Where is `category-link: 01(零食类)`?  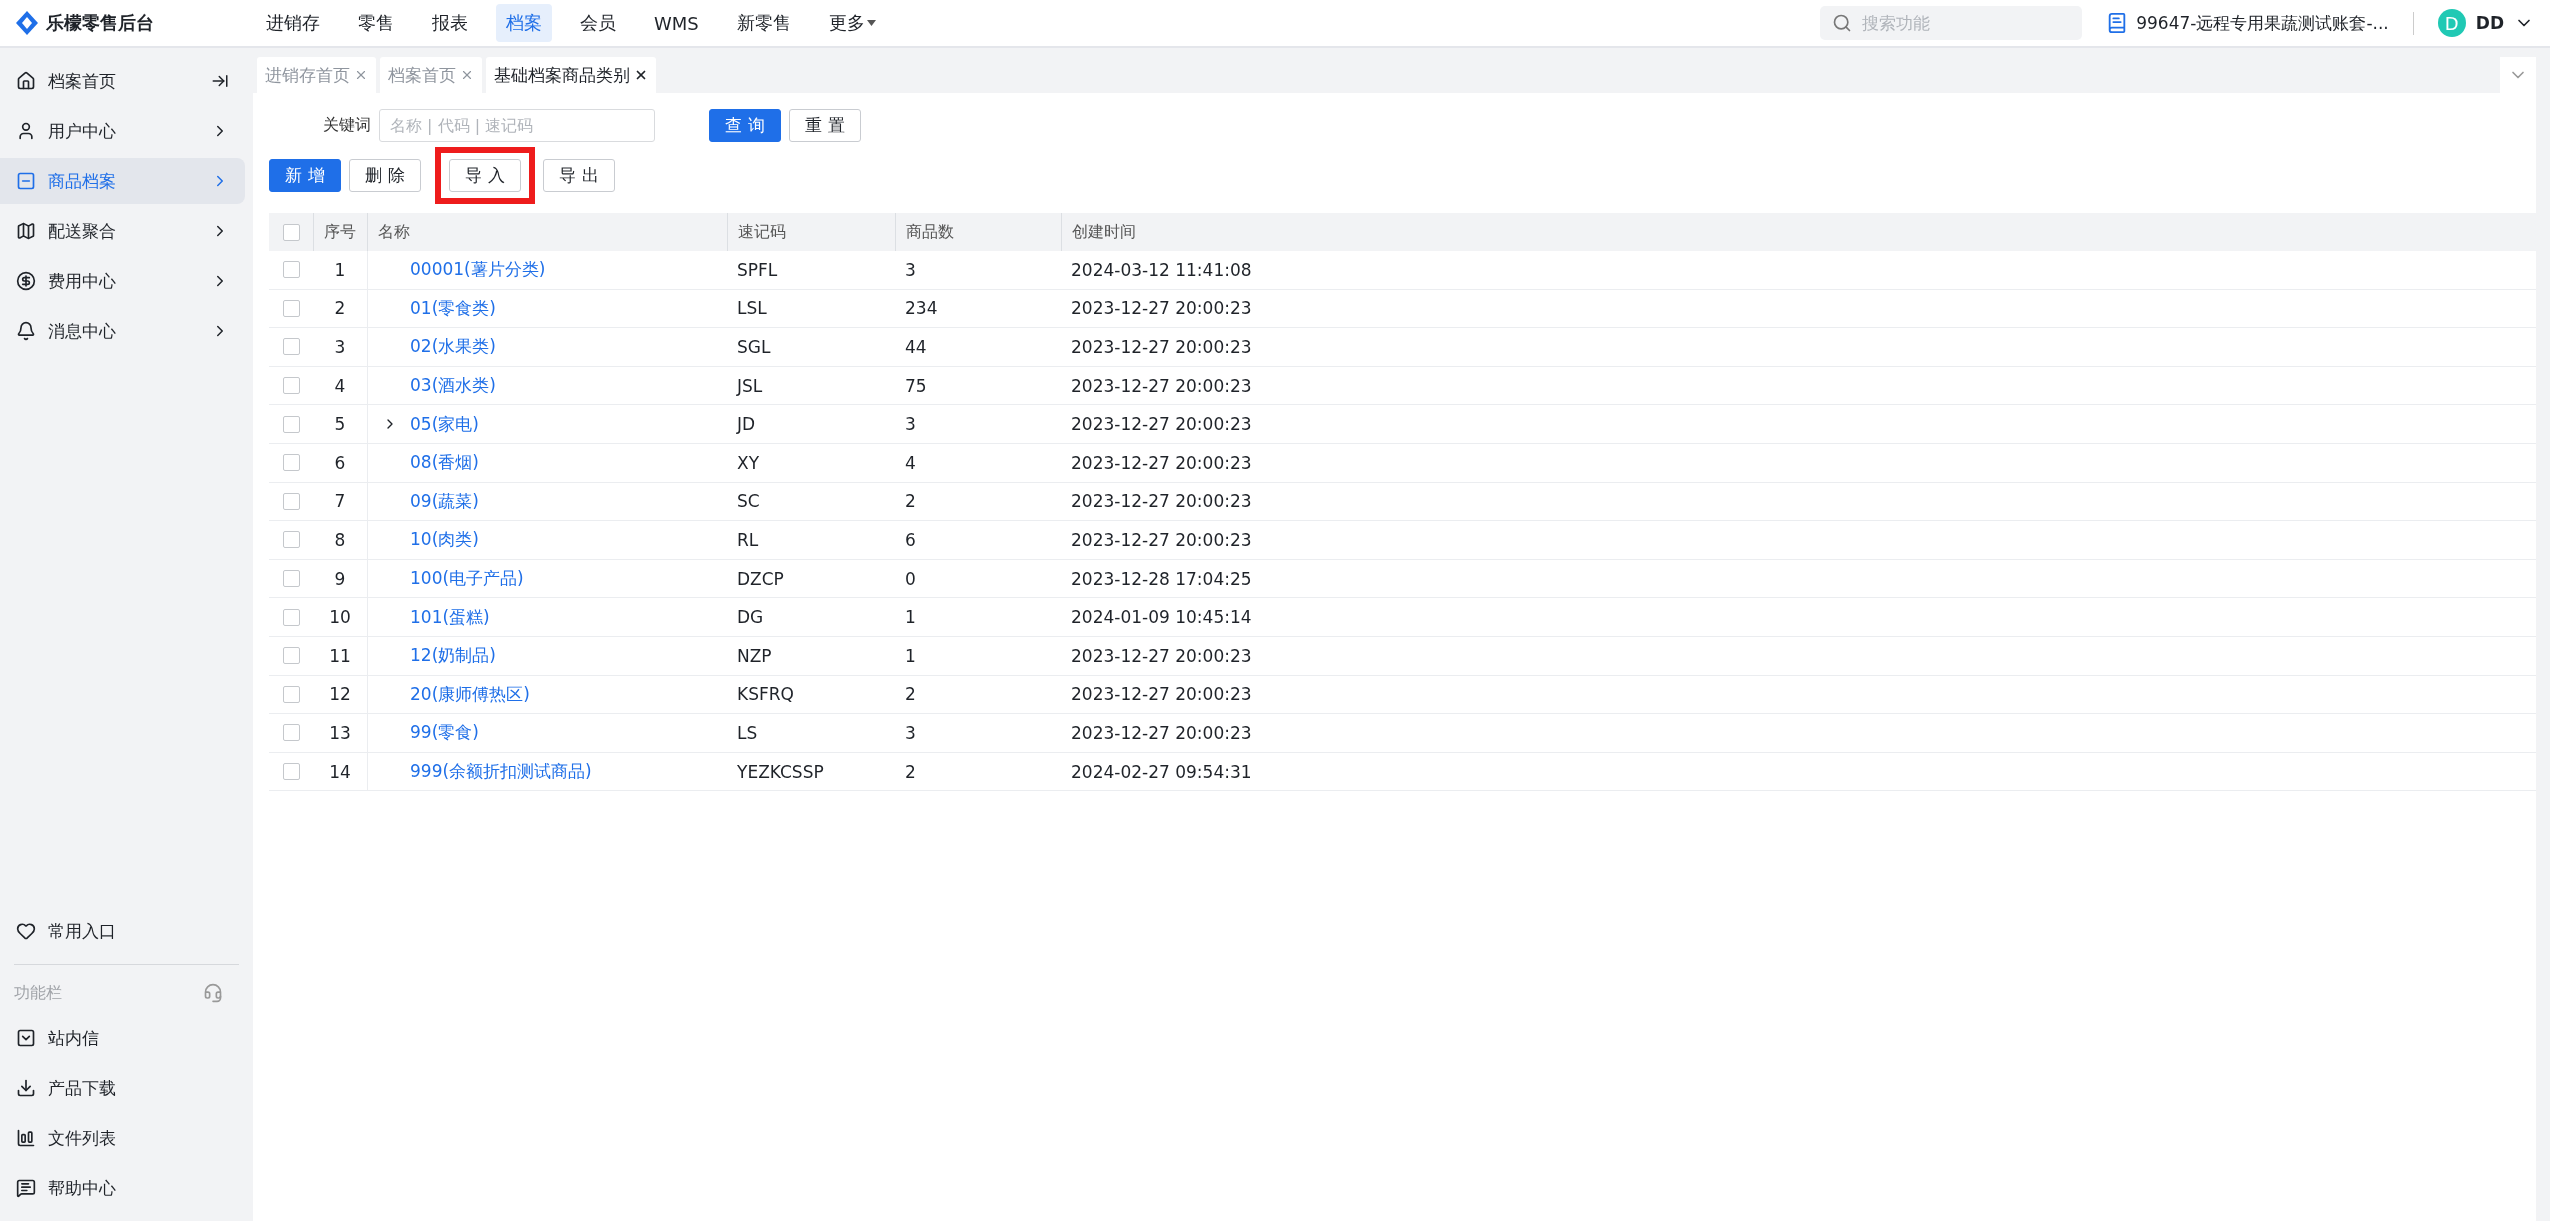
category-link: 01(零食类) is located at coordinates (453, 308).